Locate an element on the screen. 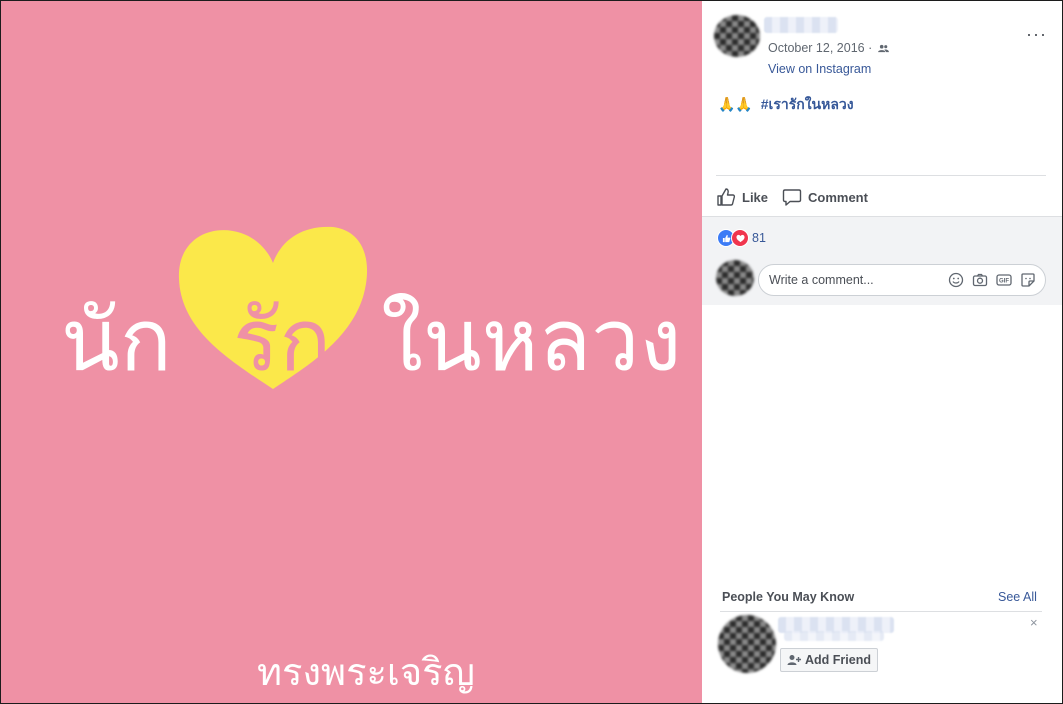 This screenshot has height=704, width=1063. add-friend-icon is located at coordinates (794, 660).